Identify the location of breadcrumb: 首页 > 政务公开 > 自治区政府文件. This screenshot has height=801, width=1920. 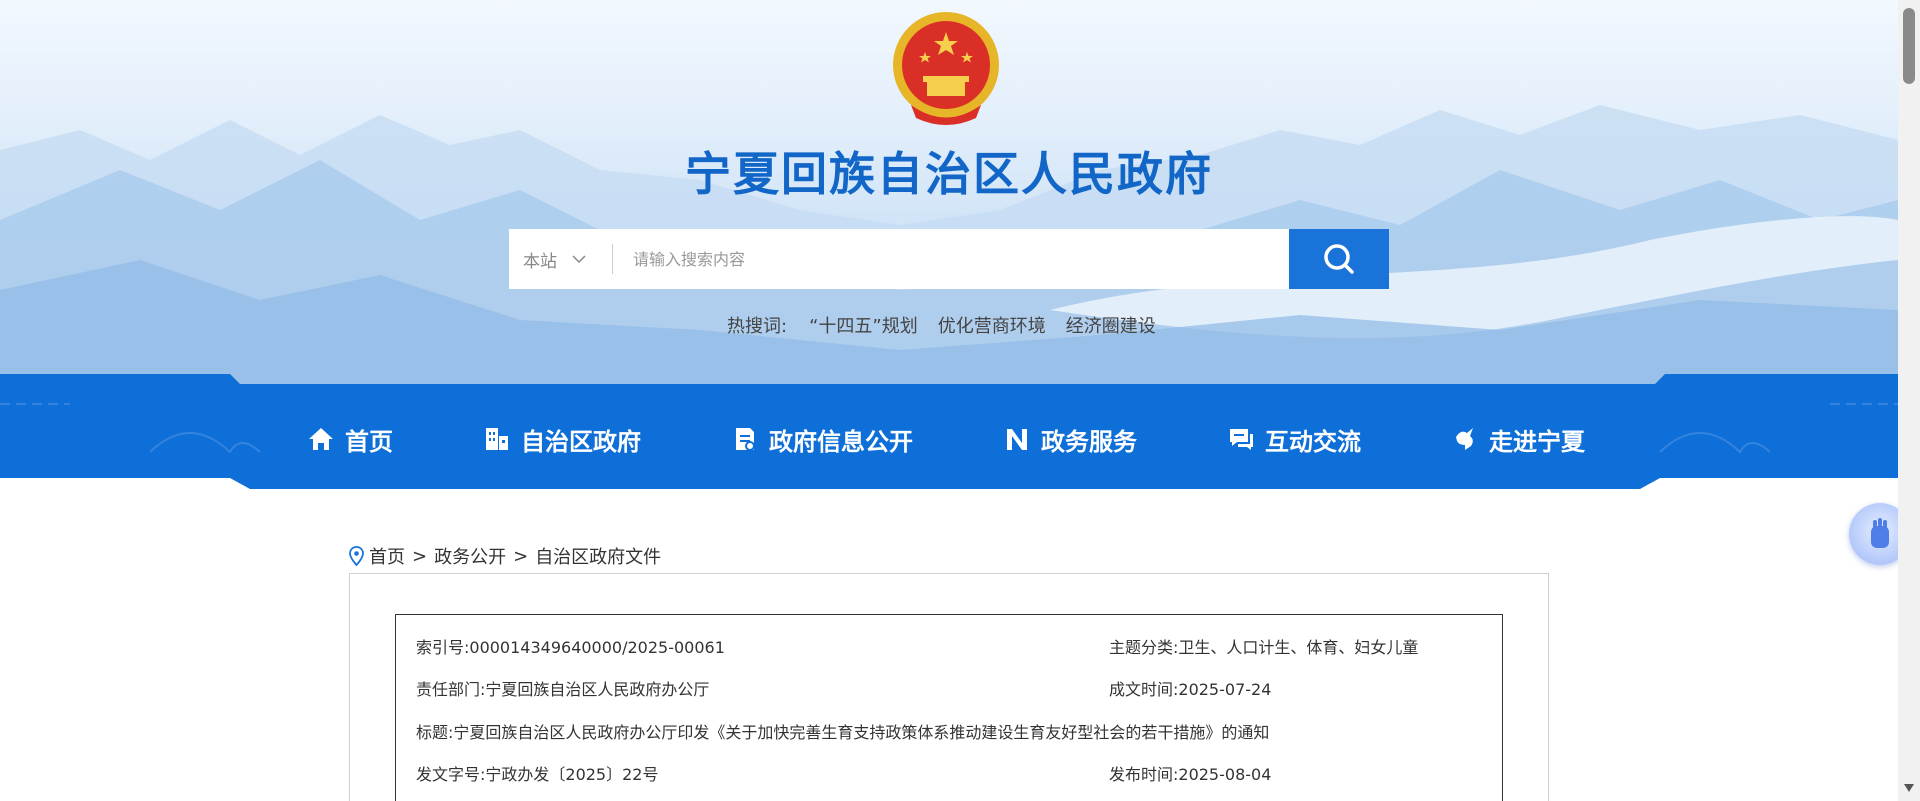
(504, 556).